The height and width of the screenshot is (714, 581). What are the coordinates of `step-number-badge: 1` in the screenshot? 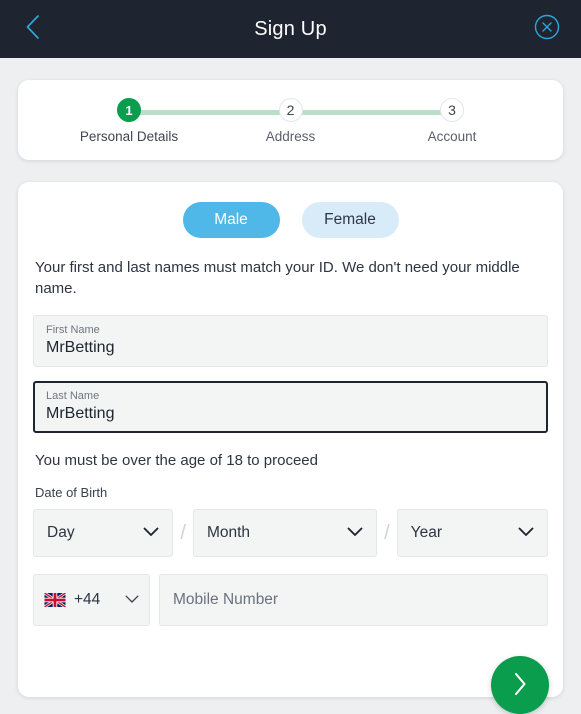 It's located at (129, 110).